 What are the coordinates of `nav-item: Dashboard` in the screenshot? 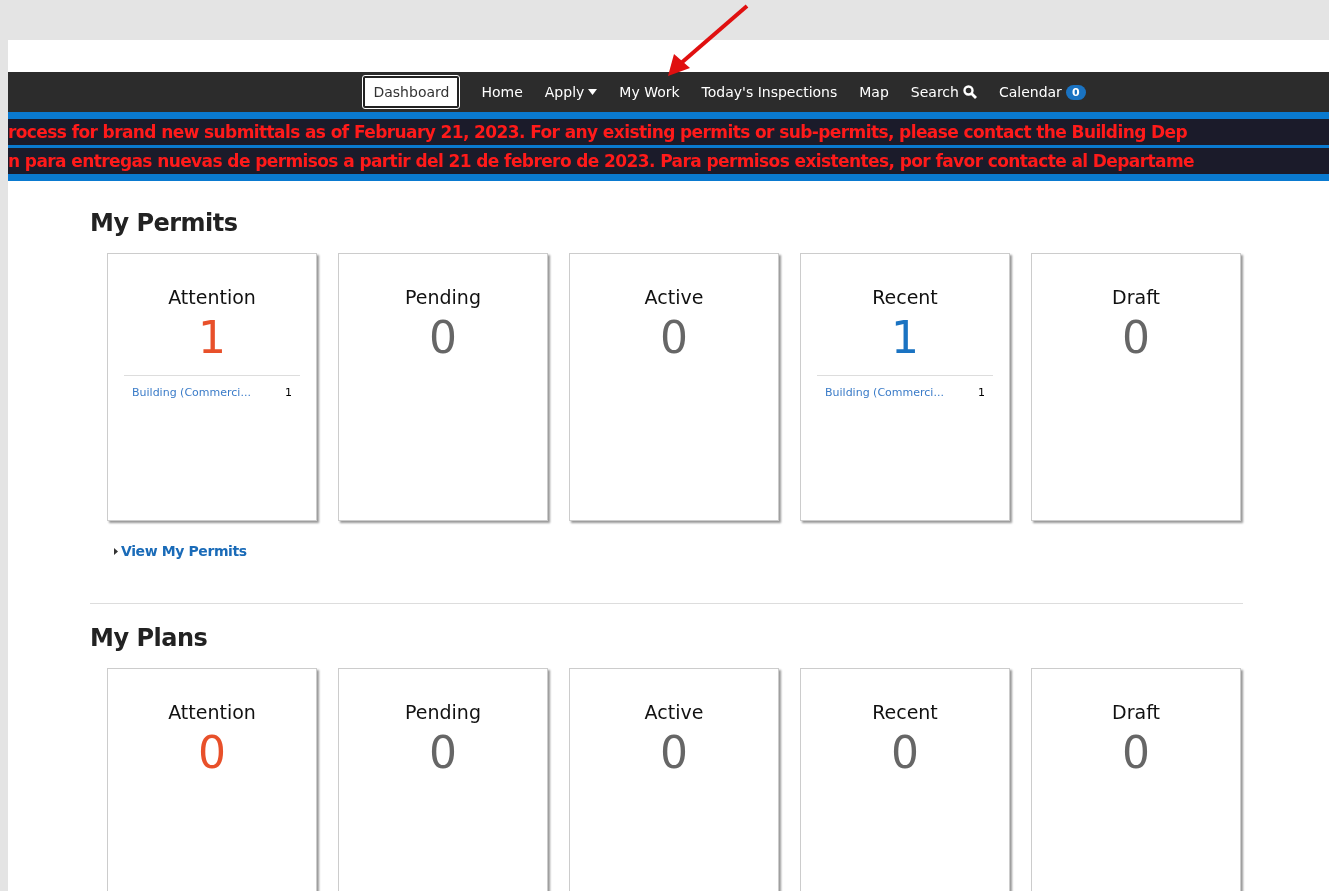 It's located at (411, 92).